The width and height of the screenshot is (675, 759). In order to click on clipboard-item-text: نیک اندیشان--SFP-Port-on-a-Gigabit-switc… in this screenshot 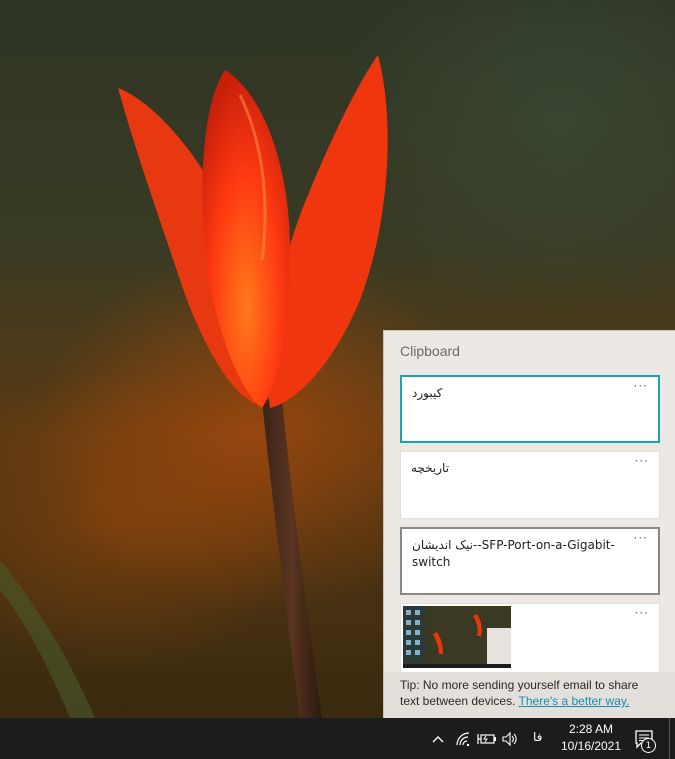, I will do `click(513, 553)`.